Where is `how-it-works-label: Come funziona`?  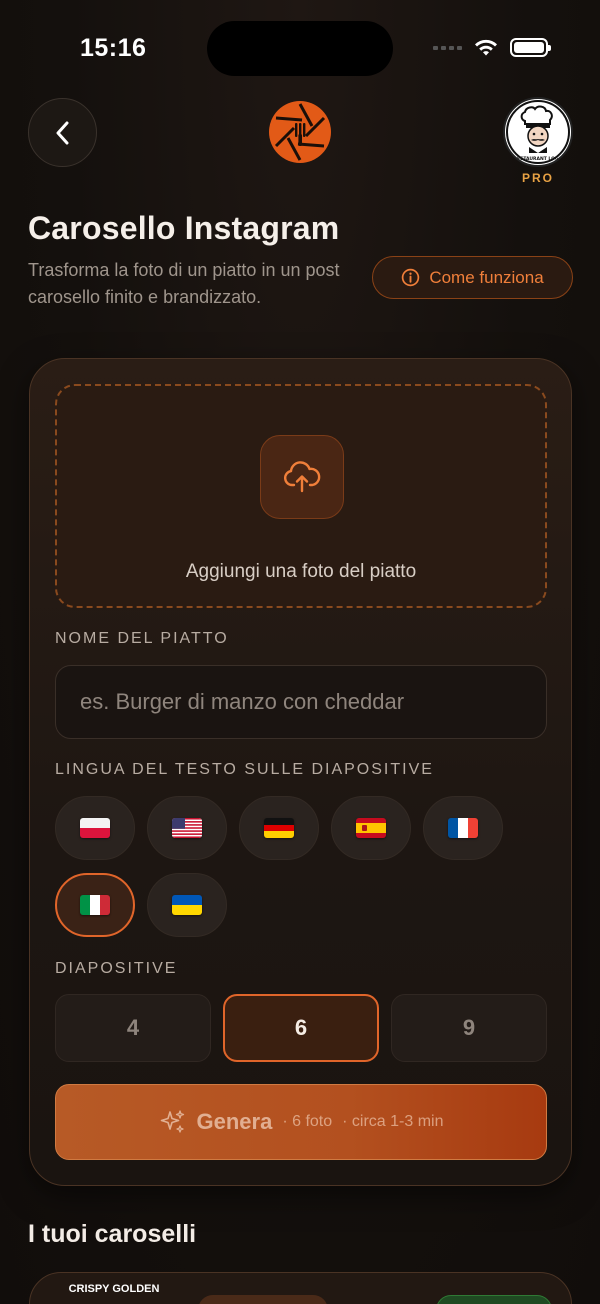 how-it-works-label: Come funziona is located at coordinates (486, 277).